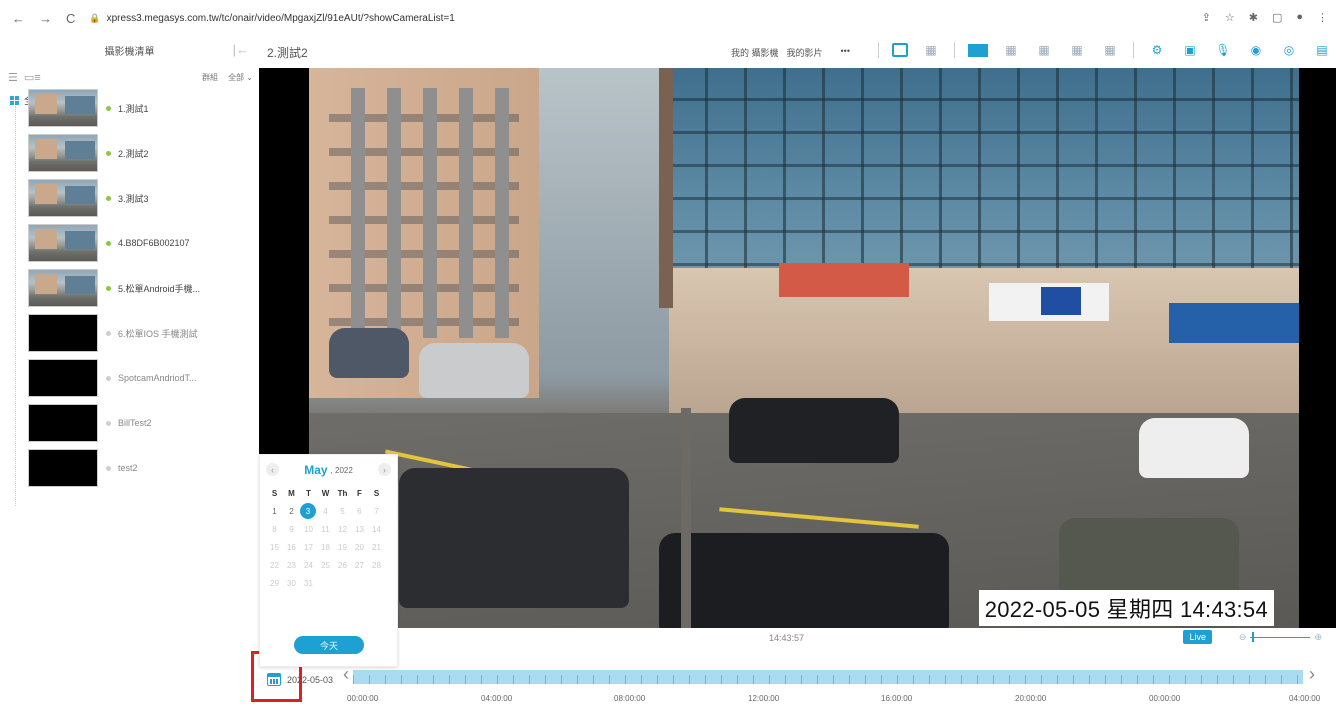 This screenshot has height=707, width=1336. Describe the element at coordinates (143, 423) in the screenshot. I see `list-item: BillTest2` at that location.